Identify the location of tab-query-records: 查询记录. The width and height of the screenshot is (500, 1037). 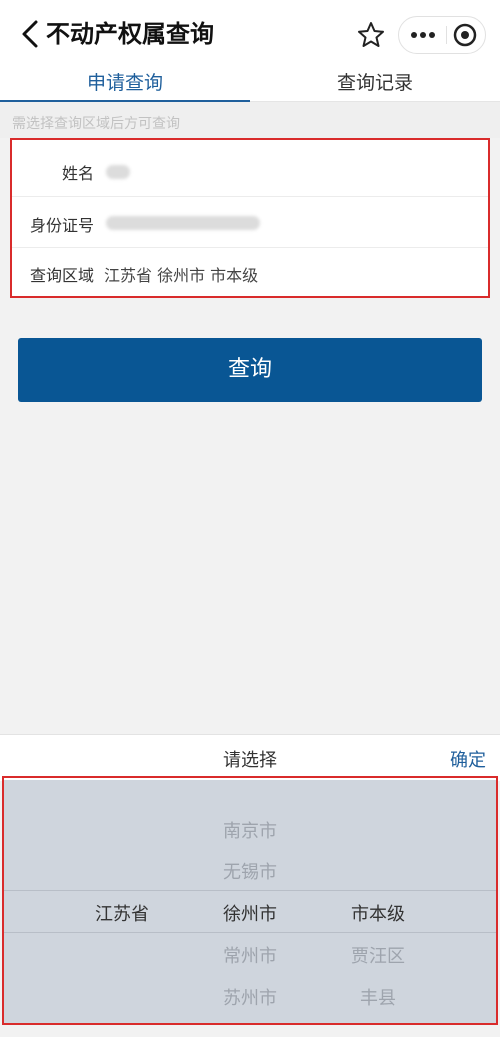
(375, 83).